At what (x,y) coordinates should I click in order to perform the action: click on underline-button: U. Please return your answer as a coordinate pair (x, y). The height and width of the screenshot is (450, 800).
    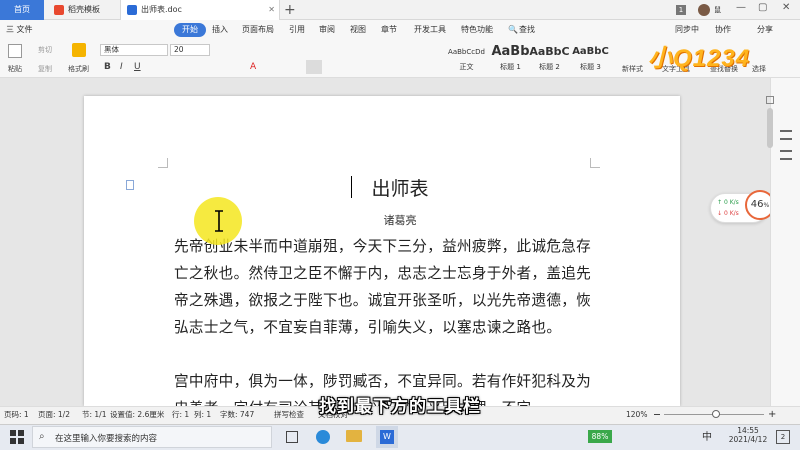
    Looking at the image, I should click on (137, 67).